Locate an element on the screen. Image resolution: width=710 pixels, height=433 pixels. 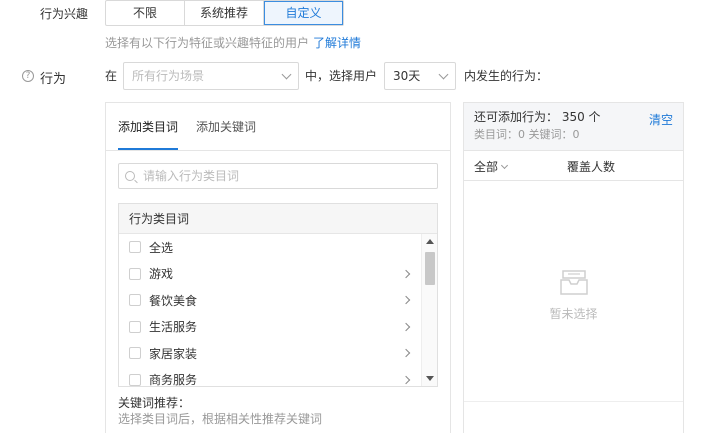
filter-all-label: 全部 is located at coordinates (486, 167).